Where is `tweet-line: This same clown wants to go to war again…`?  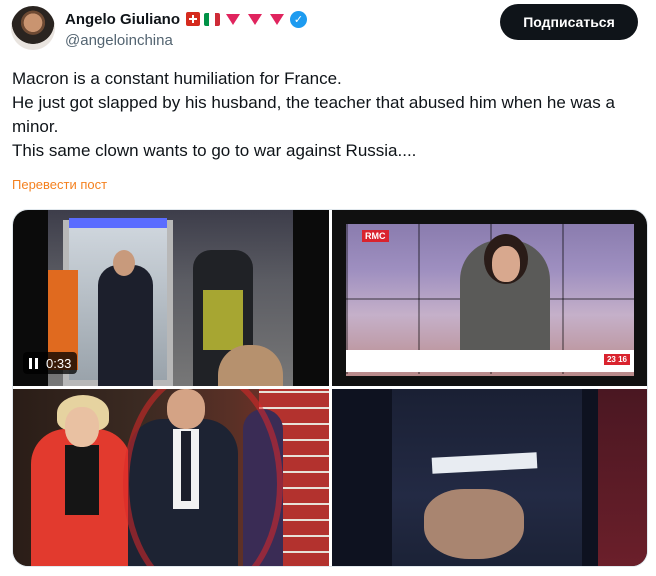
tweet-line: This same clown wants to go to war again… is located at coordinates (214, 150).